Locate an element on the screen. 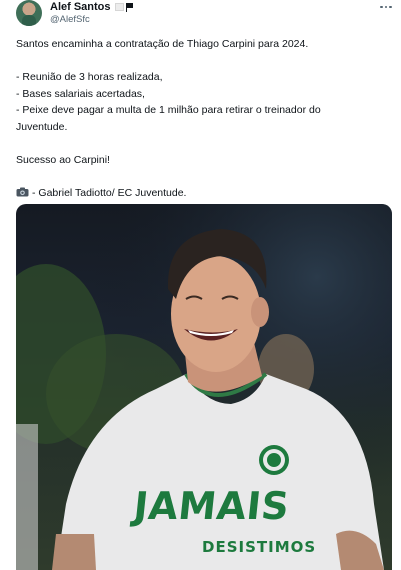 The width and height of the screenshot is (401, 570). photo-credit-text: - Gabriel Tadiotto/ EC Juventude. is located at coordinates (109, 192).